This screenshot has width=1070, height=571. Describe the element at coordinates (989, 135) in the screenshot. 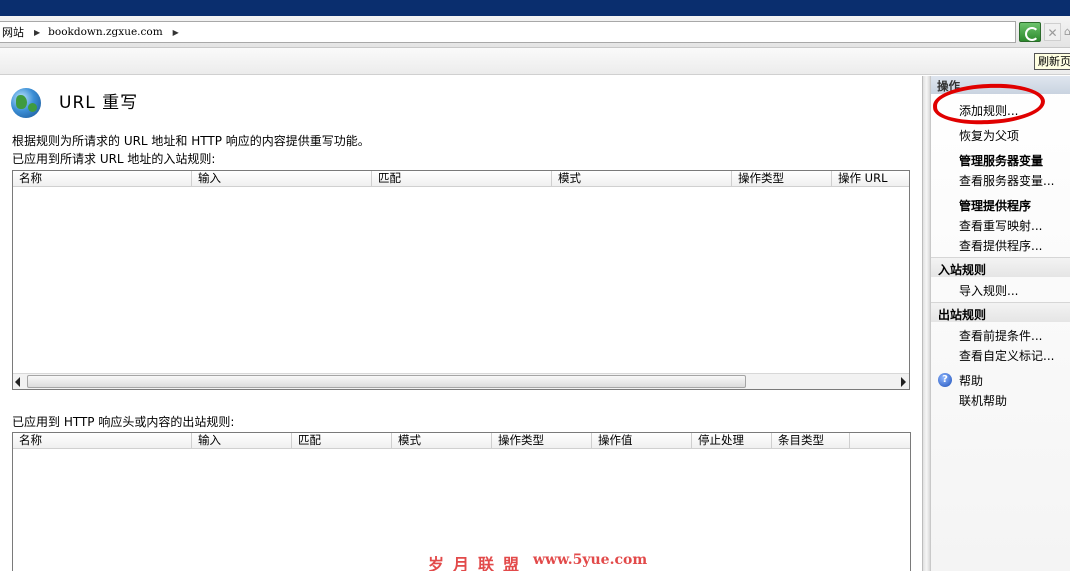

I see `revert-to-parent-link: 恢复为父项` at that location.